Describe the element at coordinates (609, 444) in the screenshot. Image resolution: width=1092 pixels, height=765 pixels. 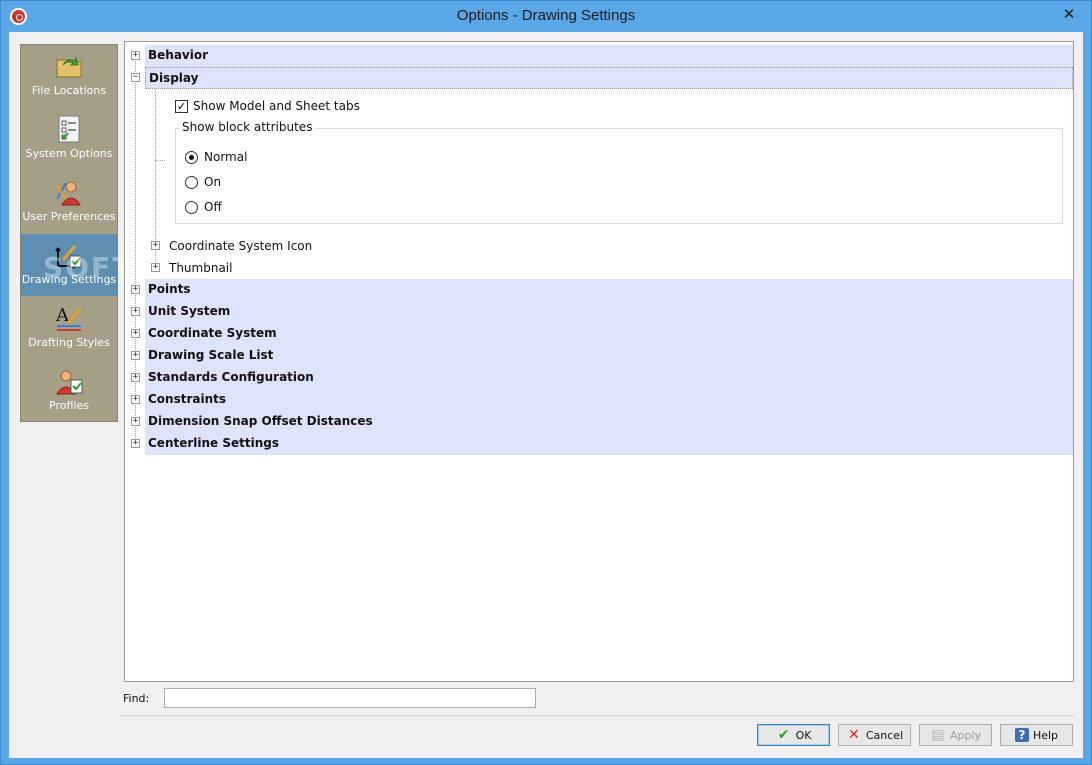
I see `category-centerline-settings: Centerline Settings` at that location.